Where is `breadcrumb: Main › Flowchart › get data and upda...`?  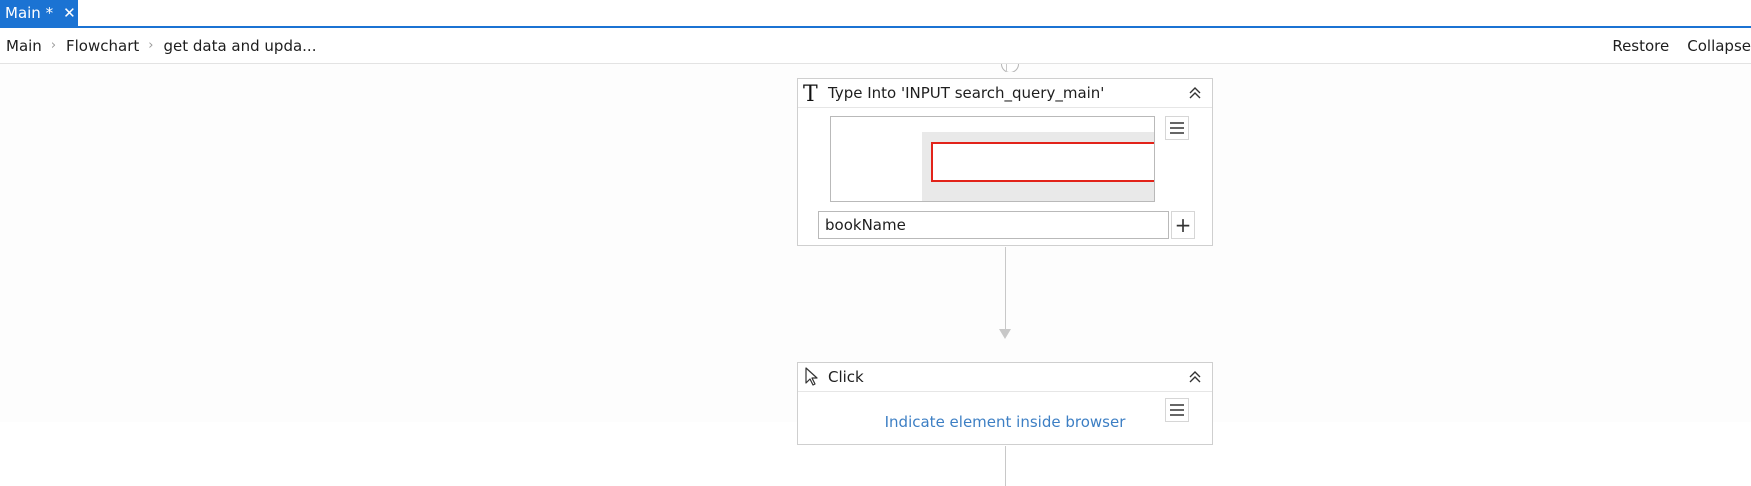 breadcrumb: Main › Flowchart › get data and upda... is located at coordinates (158, 46).